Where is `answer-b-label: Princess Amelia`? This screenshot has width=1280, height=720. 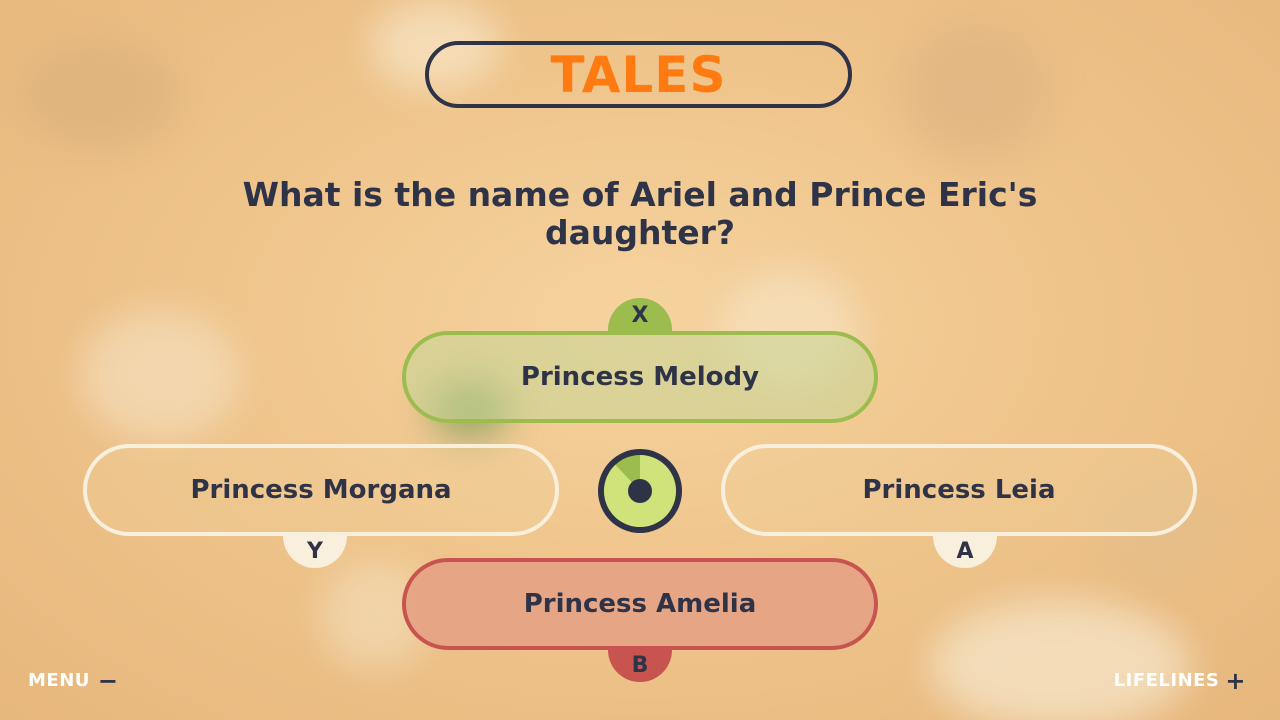 answer-b-label: Princess Amelia is located at coordinates (640, 604).